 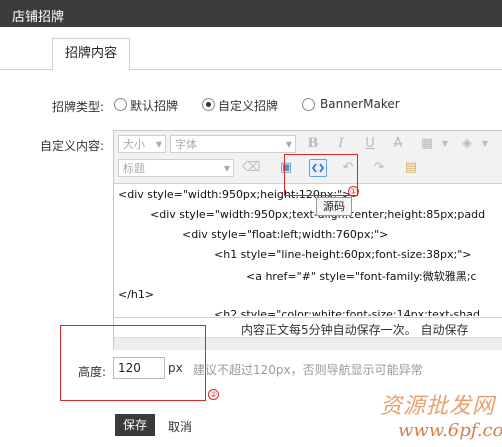 What do you see at coordinates (334, 206) in the screenshot?
I see `source-tooltip: 源码` at bounding box center [334, 206].